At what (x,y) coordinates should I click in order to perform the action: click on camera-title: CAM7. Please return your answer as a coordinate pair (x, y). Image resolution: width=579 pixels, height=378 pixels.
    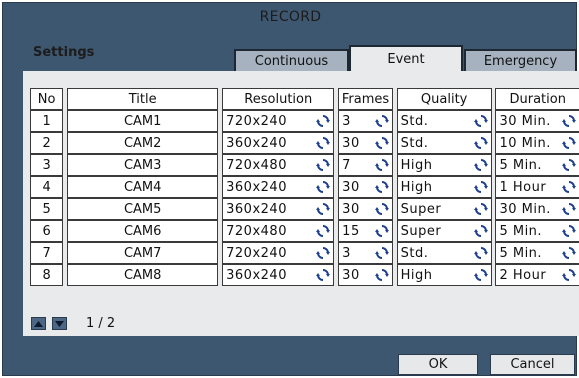
    Looking at the image, I should click on (142, 253).